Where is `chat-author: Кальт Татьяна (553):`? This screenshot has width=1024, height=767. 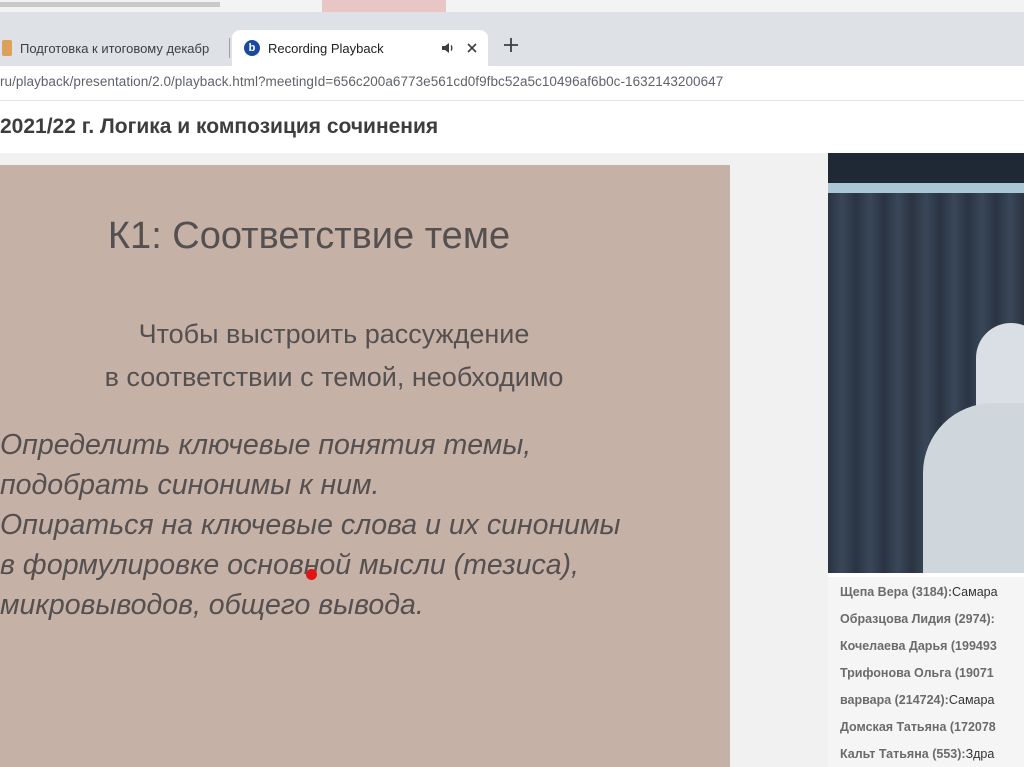 chat-author: Кальт Татьяна (553): is located at coordinates (903, 754).